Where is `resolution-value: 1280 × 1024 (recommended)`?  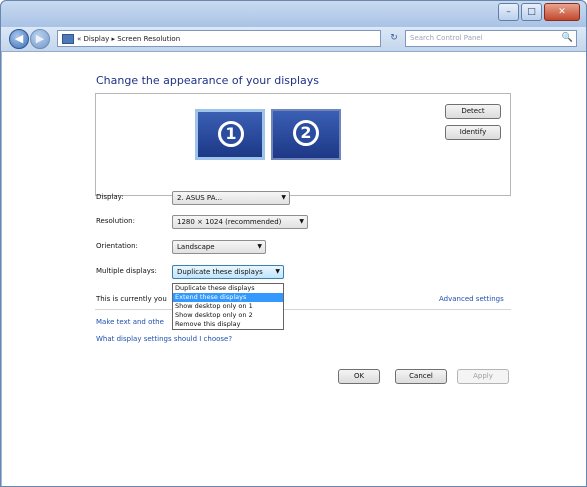 resolution-value: 1280 × 1024 (recommended) is located at coordinates (229, 222).